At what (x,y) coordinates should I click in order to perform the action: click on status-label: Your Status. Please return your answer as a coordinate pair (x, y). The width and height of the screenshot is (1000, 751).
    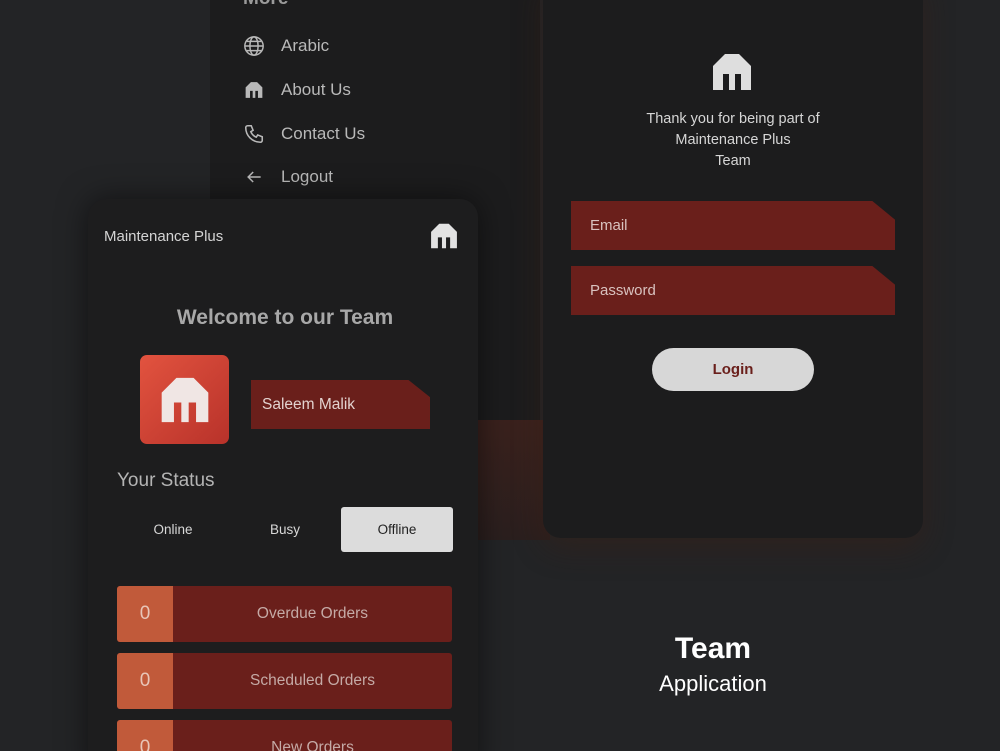
    Looking at the image, I should click on (166, 480).